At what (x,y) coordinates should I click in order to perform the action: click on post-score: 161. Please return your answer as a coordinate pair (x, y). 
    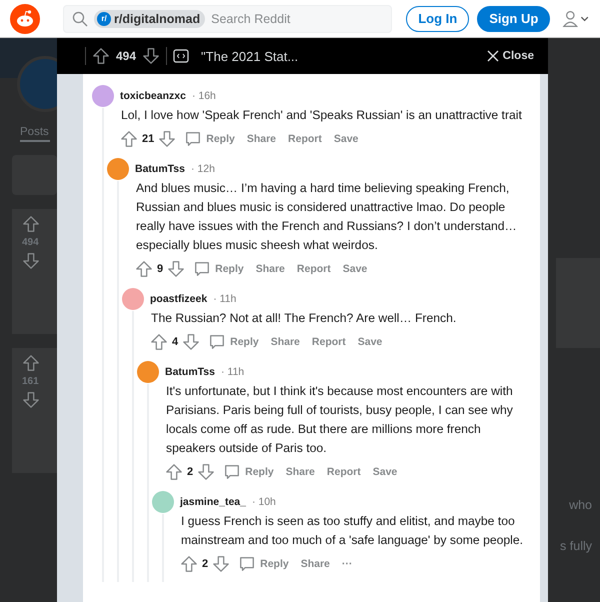
    Looking at the image, I should click on (30, 381).